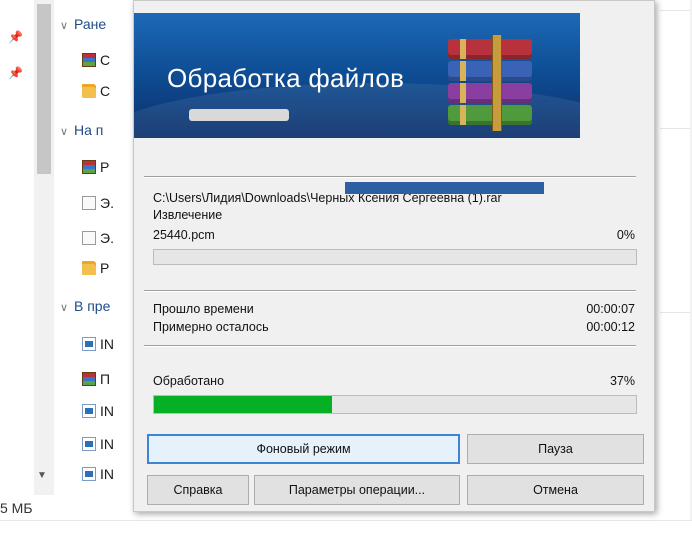 The height and width of the screenshot is (540, 692). Describe the element at coordinates (303, 449) in the screenshot. I see `background-mode-button: Фоновый режим` at that location.